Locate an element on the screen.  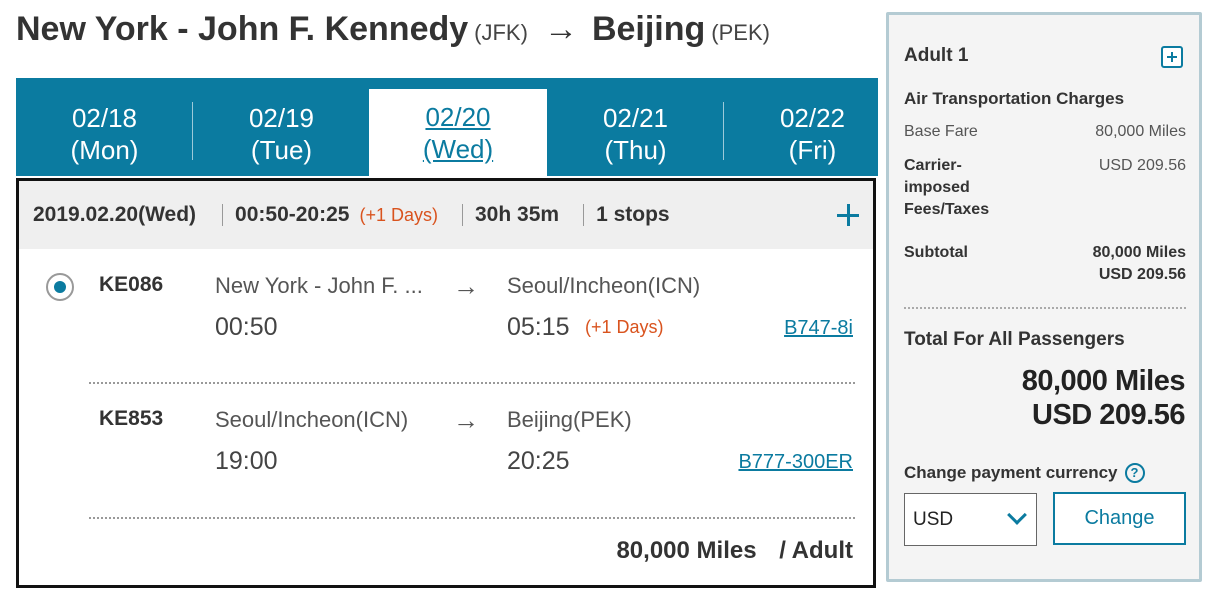
fare-price: 80,000 Miles / Adult is located at coordinates (734, 551).